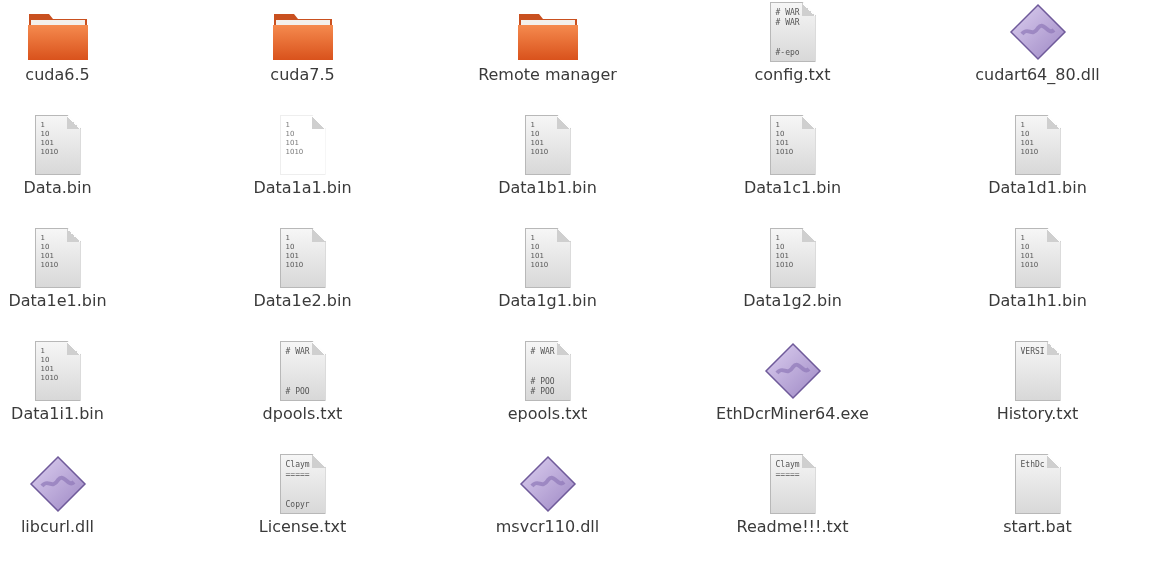  I want to click on file-name: msvcr110.dll, so click(547, 526).